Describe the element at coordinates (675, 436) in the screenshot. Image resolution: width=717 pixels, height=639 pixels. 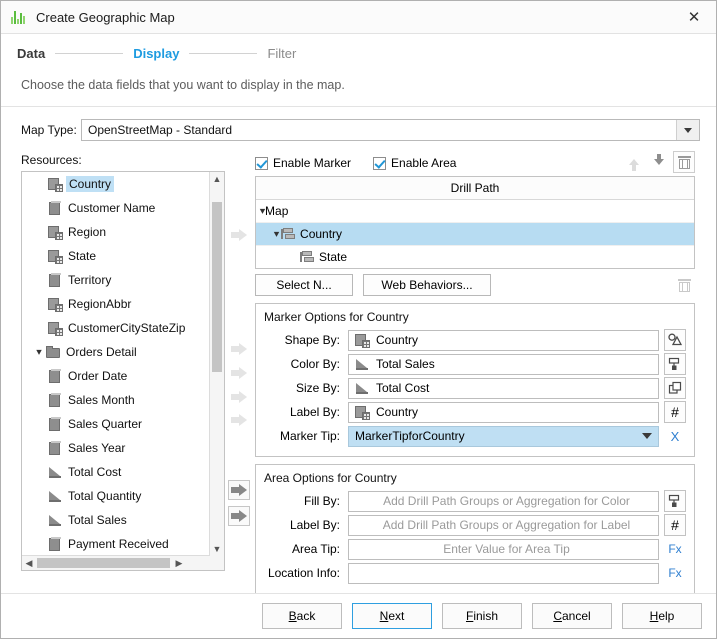
I see `clear-marker-tip-button: X` at that location.